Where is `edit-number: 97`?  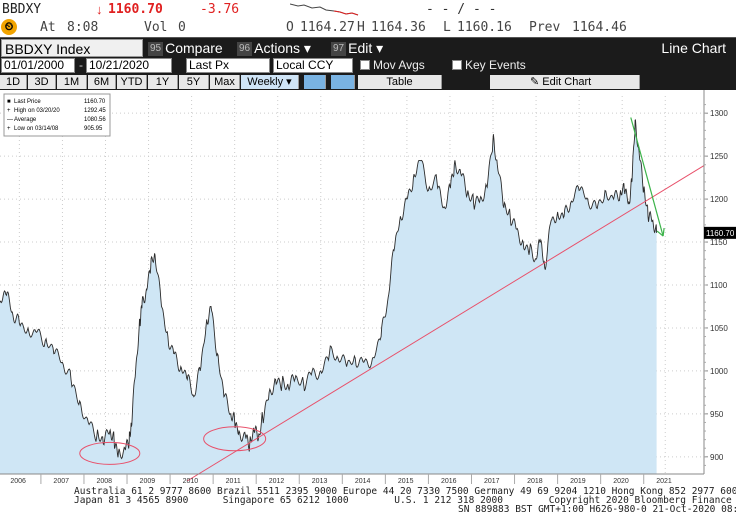
edit-number: 97 is located at coordinates (339, 49).